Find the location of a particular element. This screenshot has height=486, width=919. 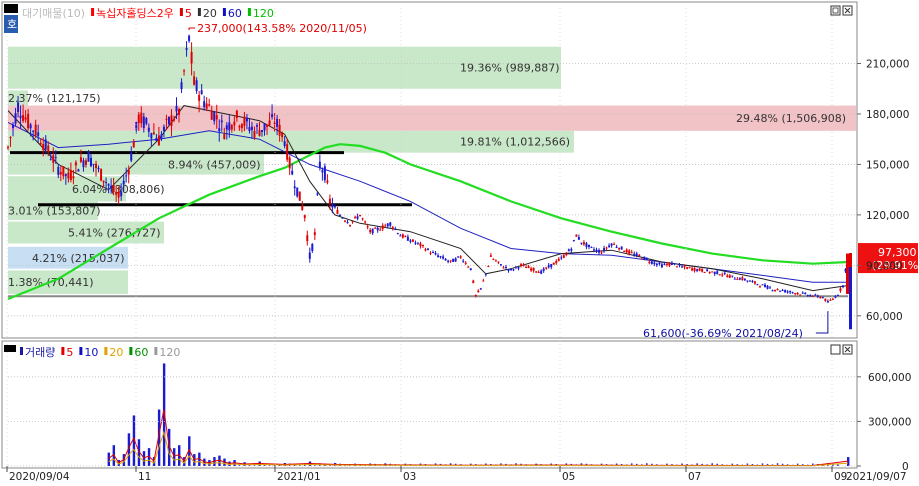

volume-profile-band is located at coordinates (432, 118).